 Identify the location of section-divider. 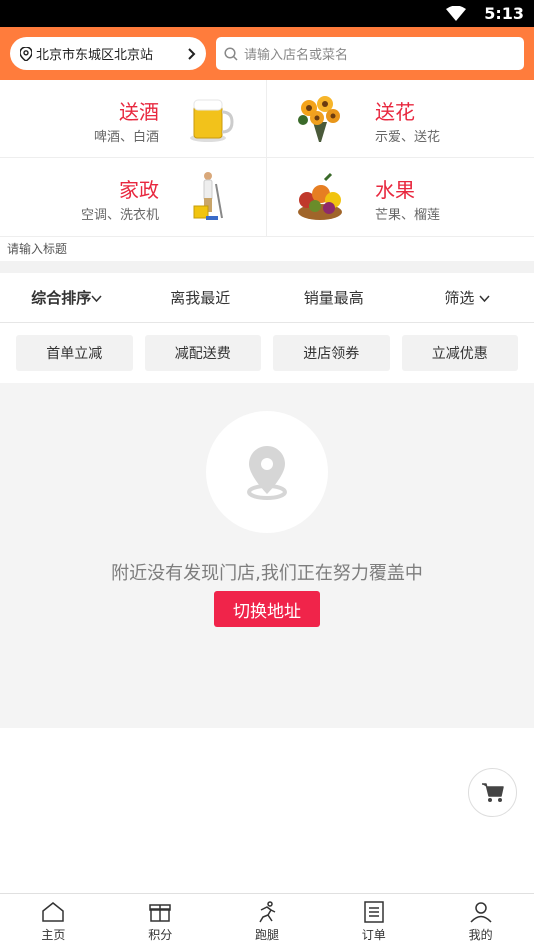
(267, 267).